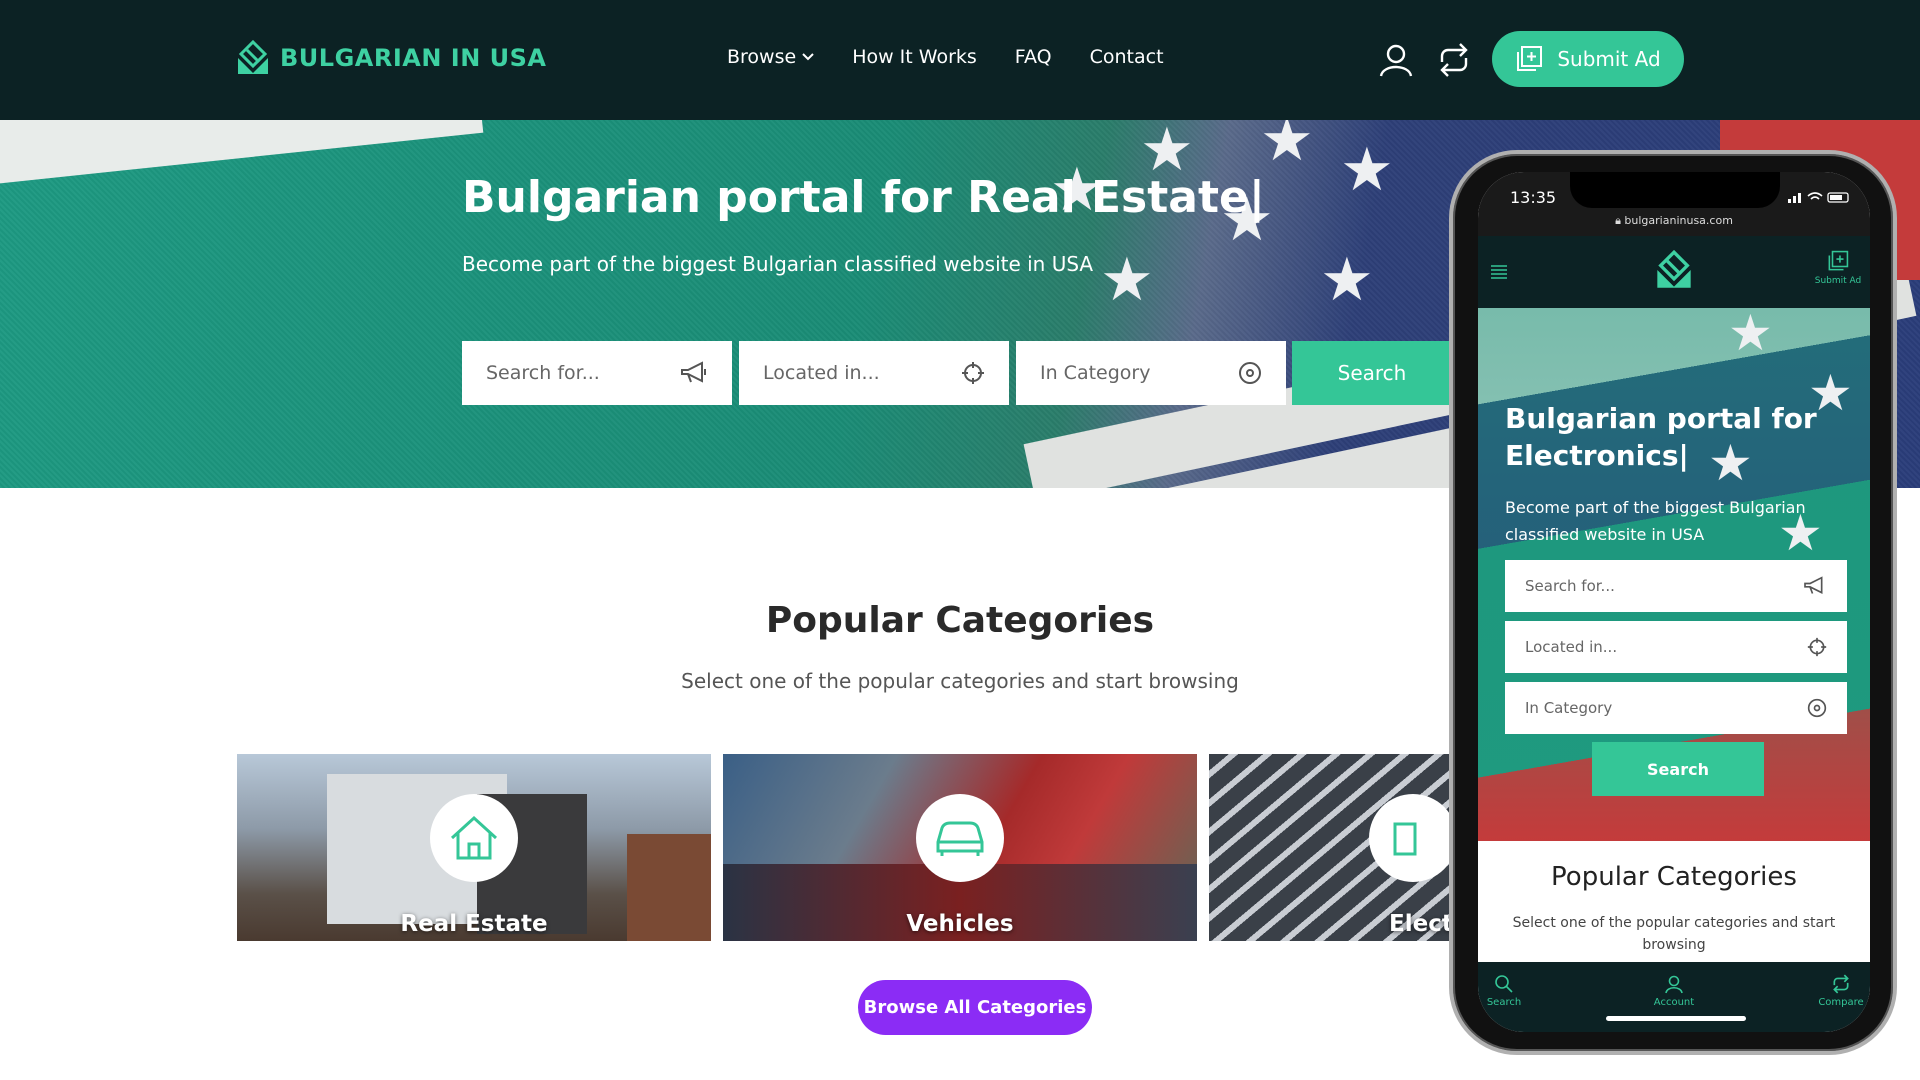  What do you see at coordinates (1405, 839) in the screenshot?
I see `devices-icon` at bounding box center [1405, 839].